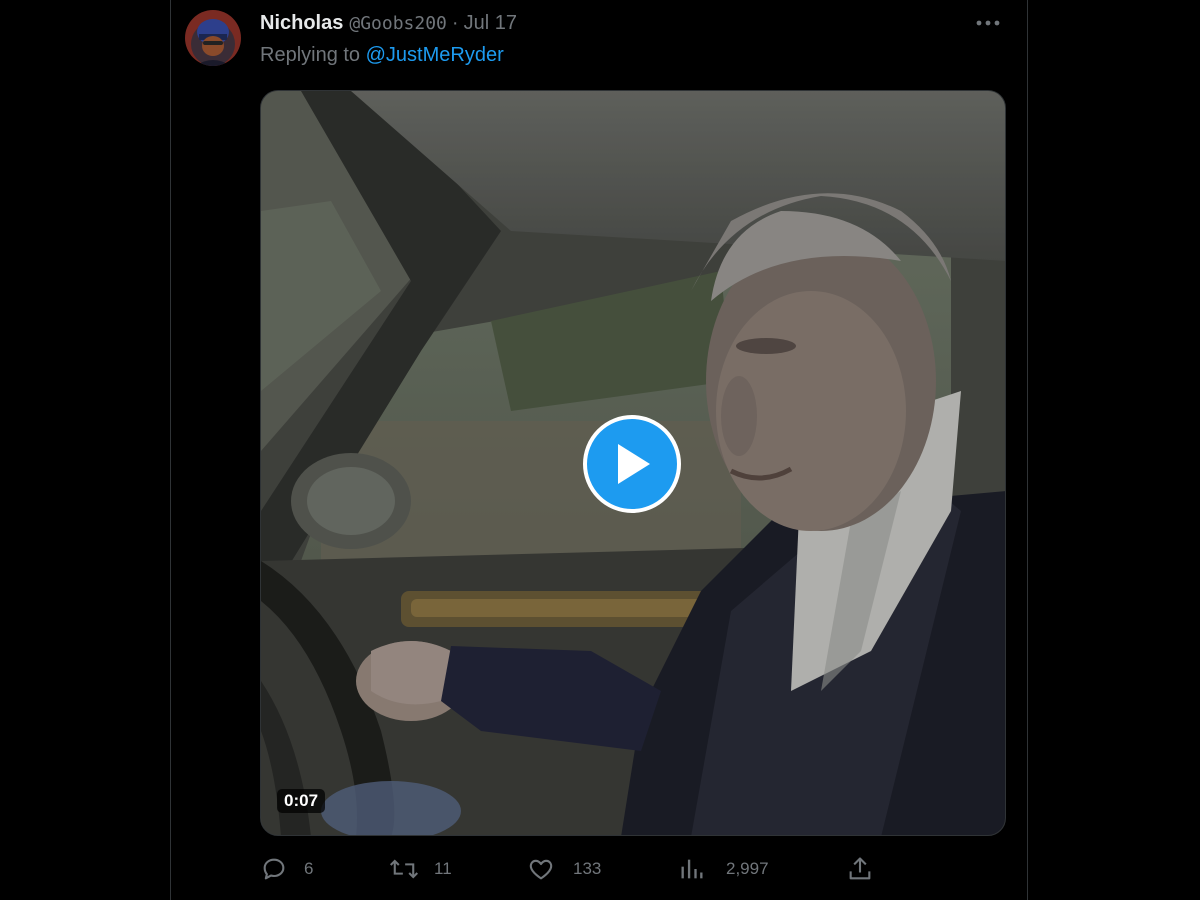 This screenshot has height=900, width=1200. Describe the element at coordinates (541, 869) in the screenshot. I see `heart-icon` at that location.